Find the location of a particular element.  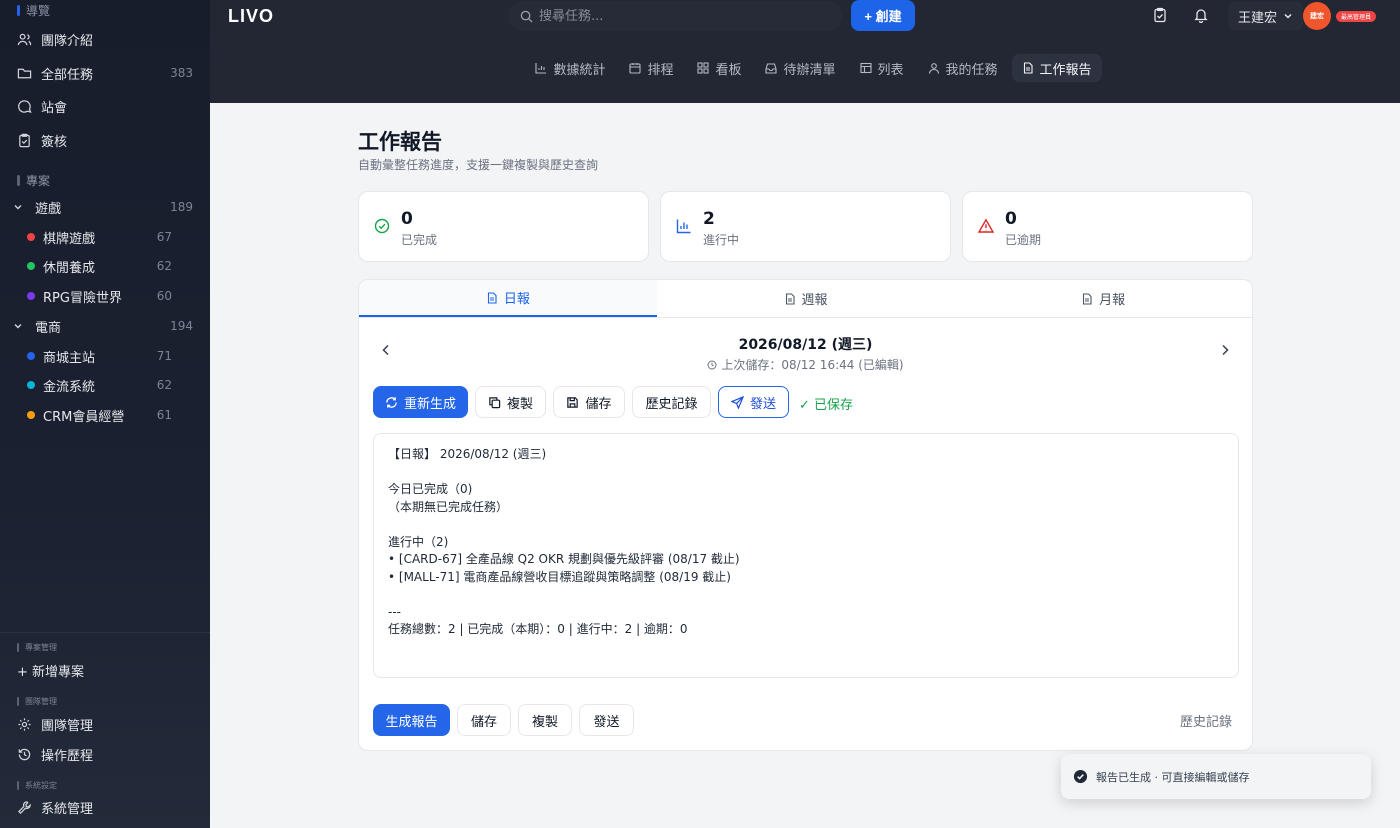

sidebar-item-label: 團隊管理 is located at coordinates (67, 726).